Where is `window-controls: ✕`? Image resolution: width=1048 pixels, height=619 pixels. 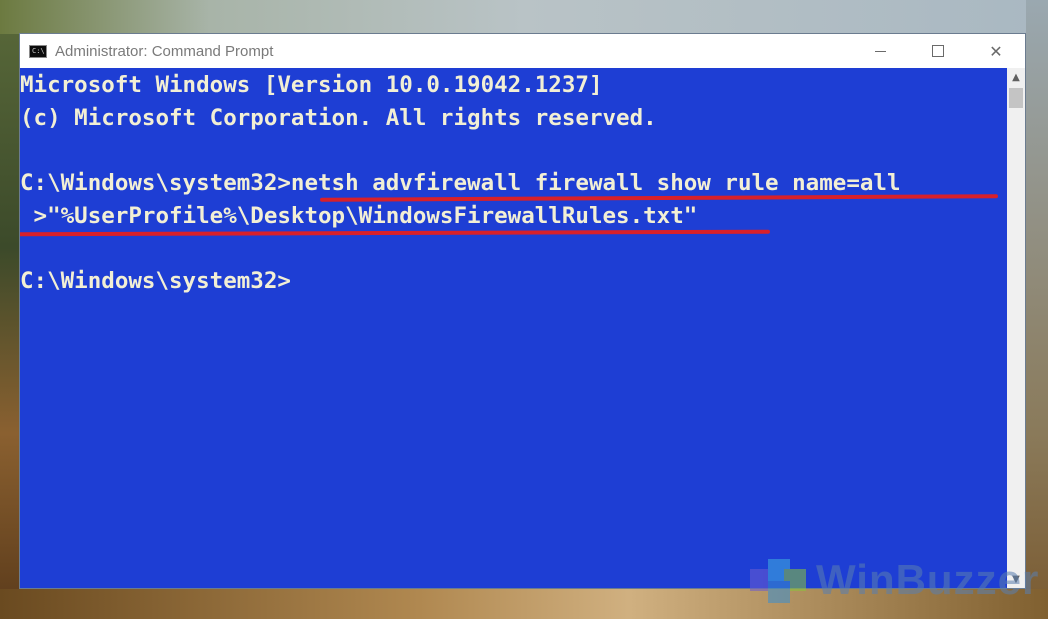 window-controls: ✕ is located at coordinates (938, 51).